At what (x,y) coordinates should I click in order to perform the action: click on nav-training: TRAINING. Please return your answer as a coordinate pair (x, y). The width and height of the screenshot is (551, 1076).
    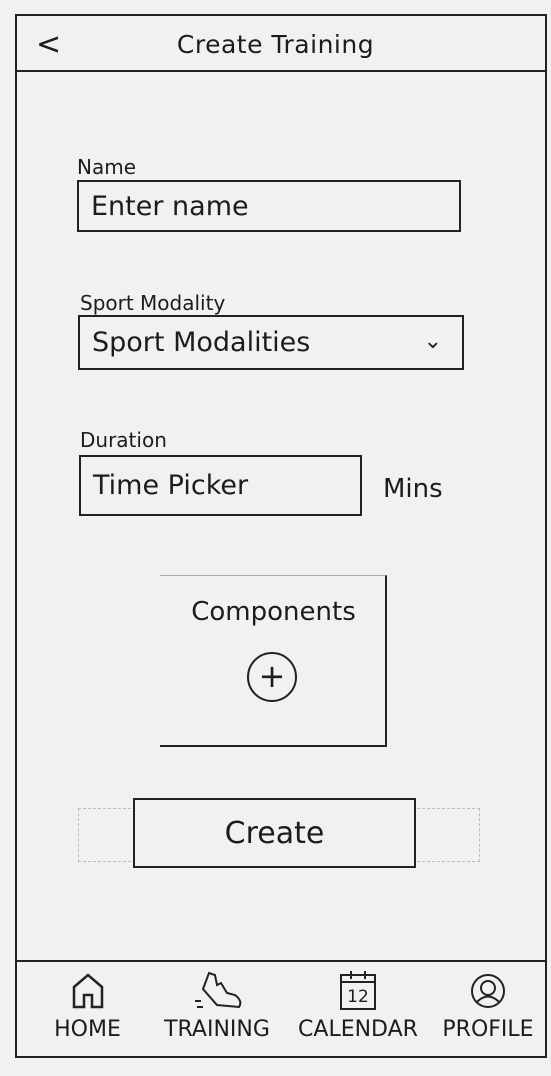
    Looking at the image, I should click on (217, 1003).